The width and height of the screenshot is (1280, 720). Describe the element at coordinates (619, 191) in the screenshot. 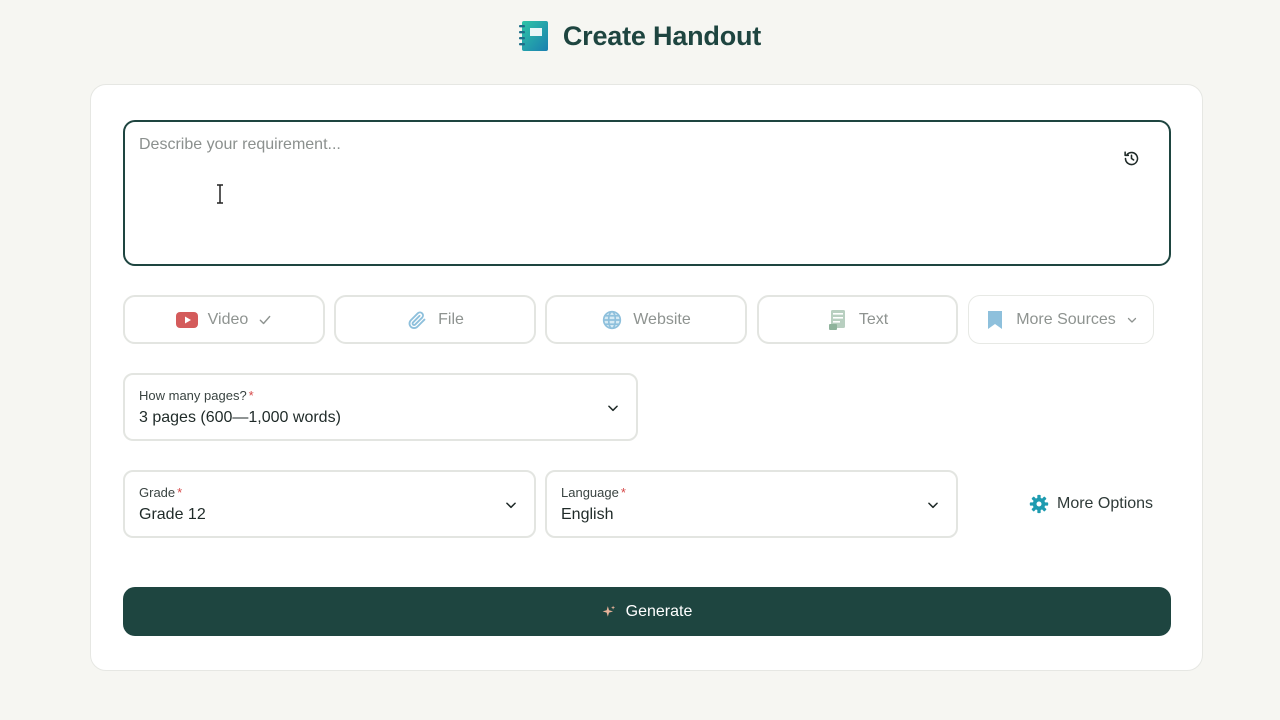

I see `requirement-input` at that location.